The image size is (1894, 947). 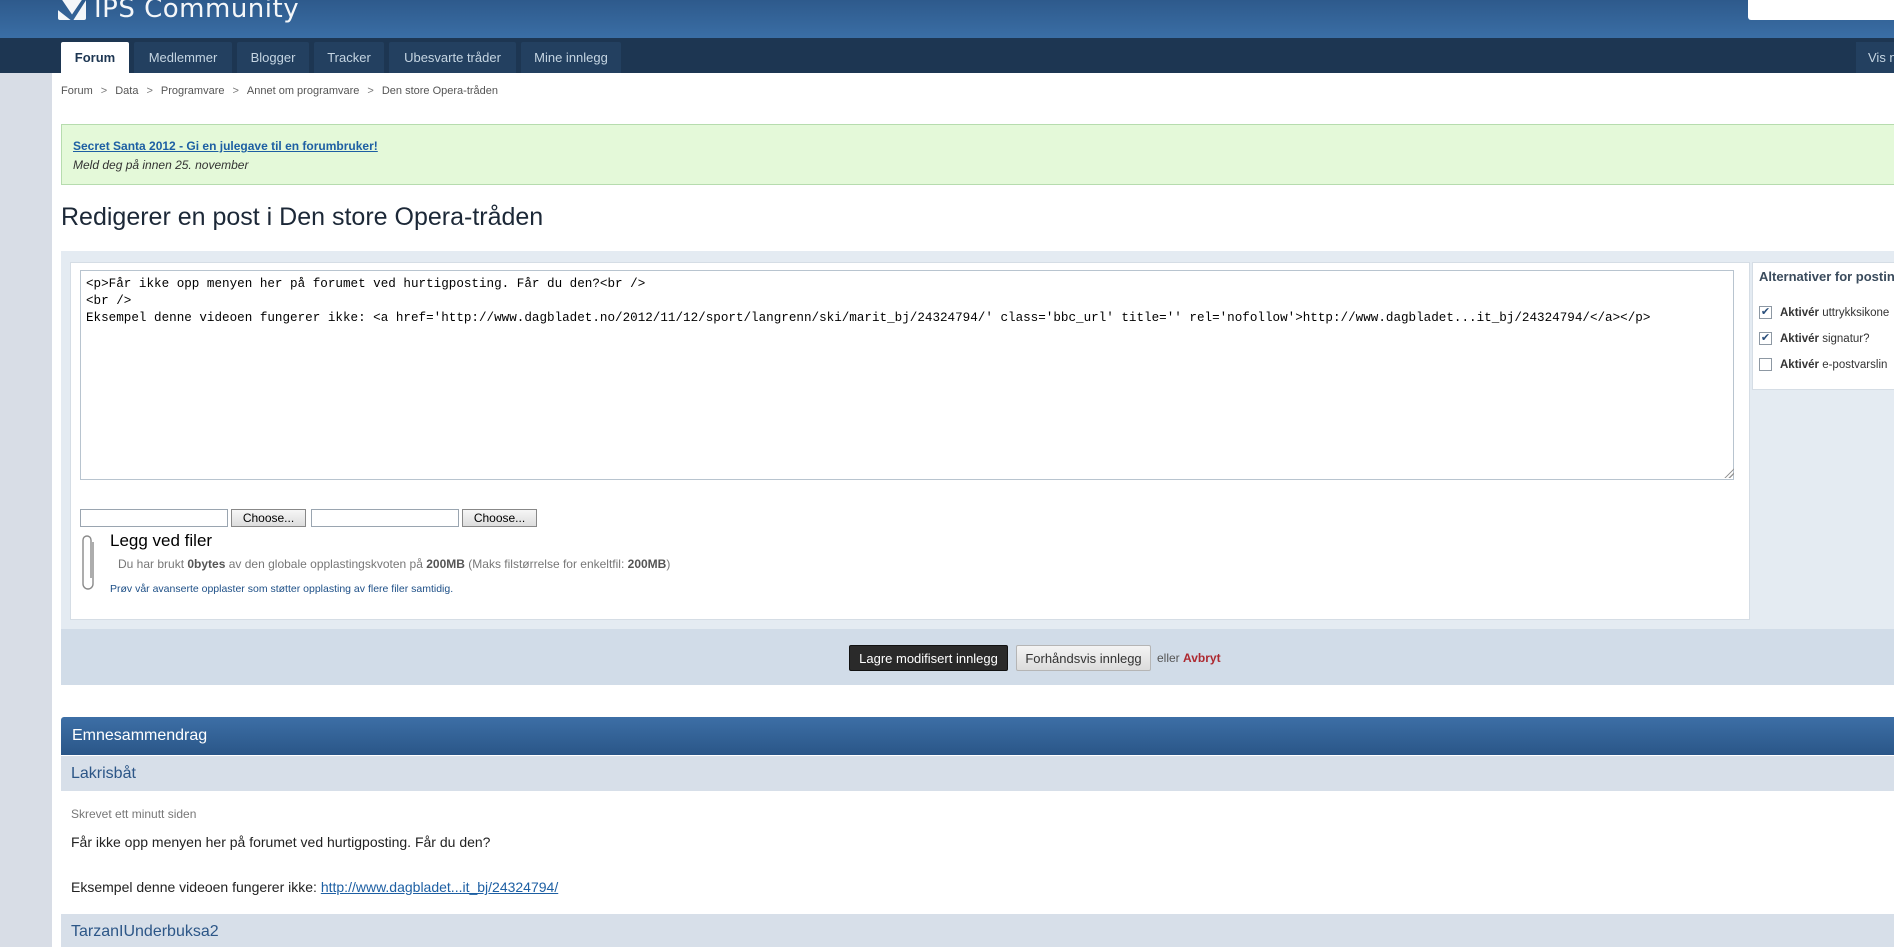 I want to click on or-text: eller, so click(x=1168, y=658).